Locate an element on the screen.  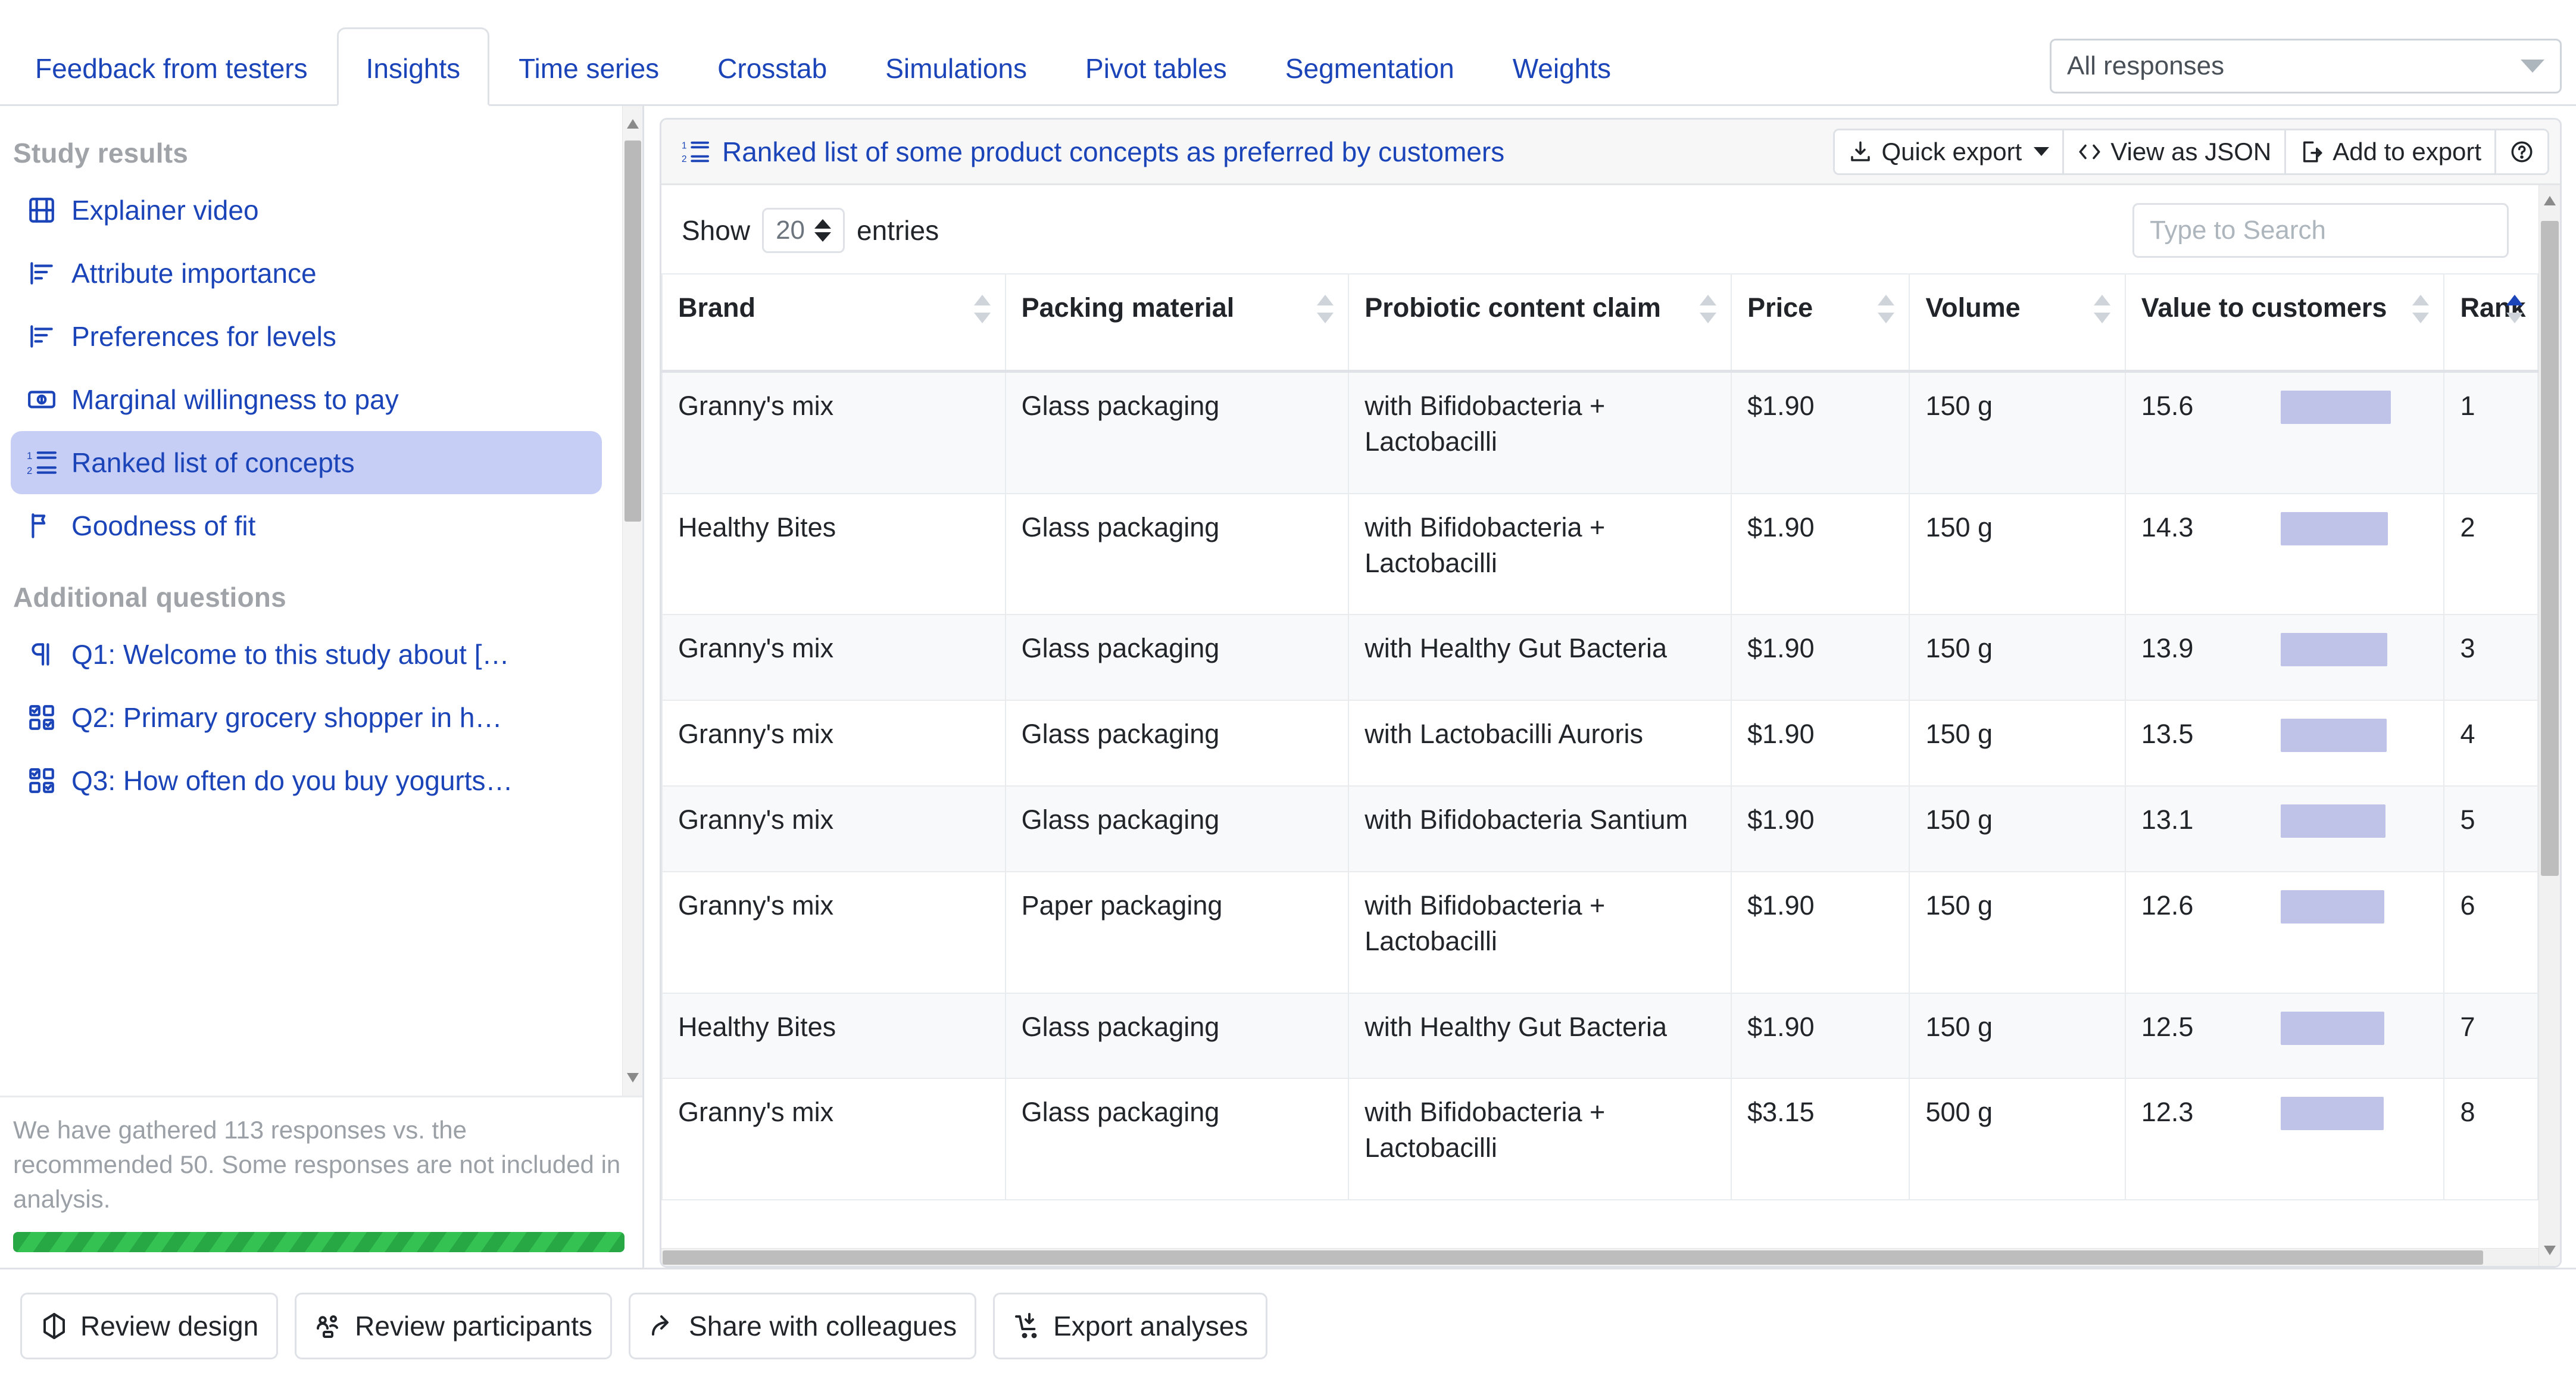
sidebar-item-attribute-importance: Attribute importance is located at coordinates (306, 273).